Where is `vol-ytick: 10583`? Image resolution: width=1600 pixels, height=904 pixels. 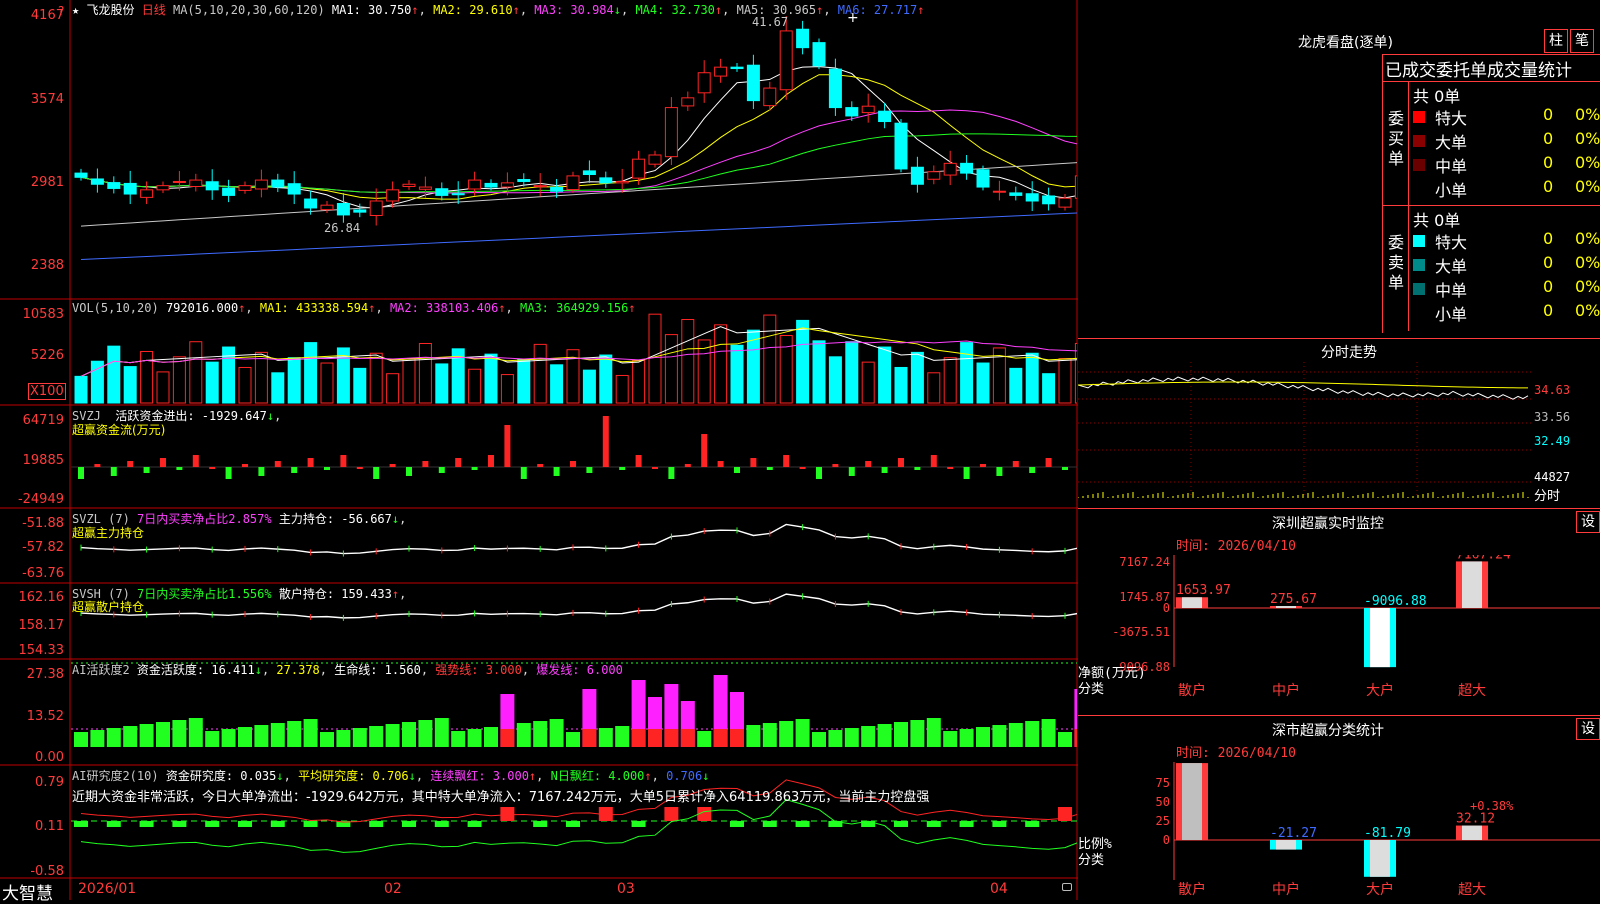
vol-ytick: 10583 is located at coordinates (43, 314).